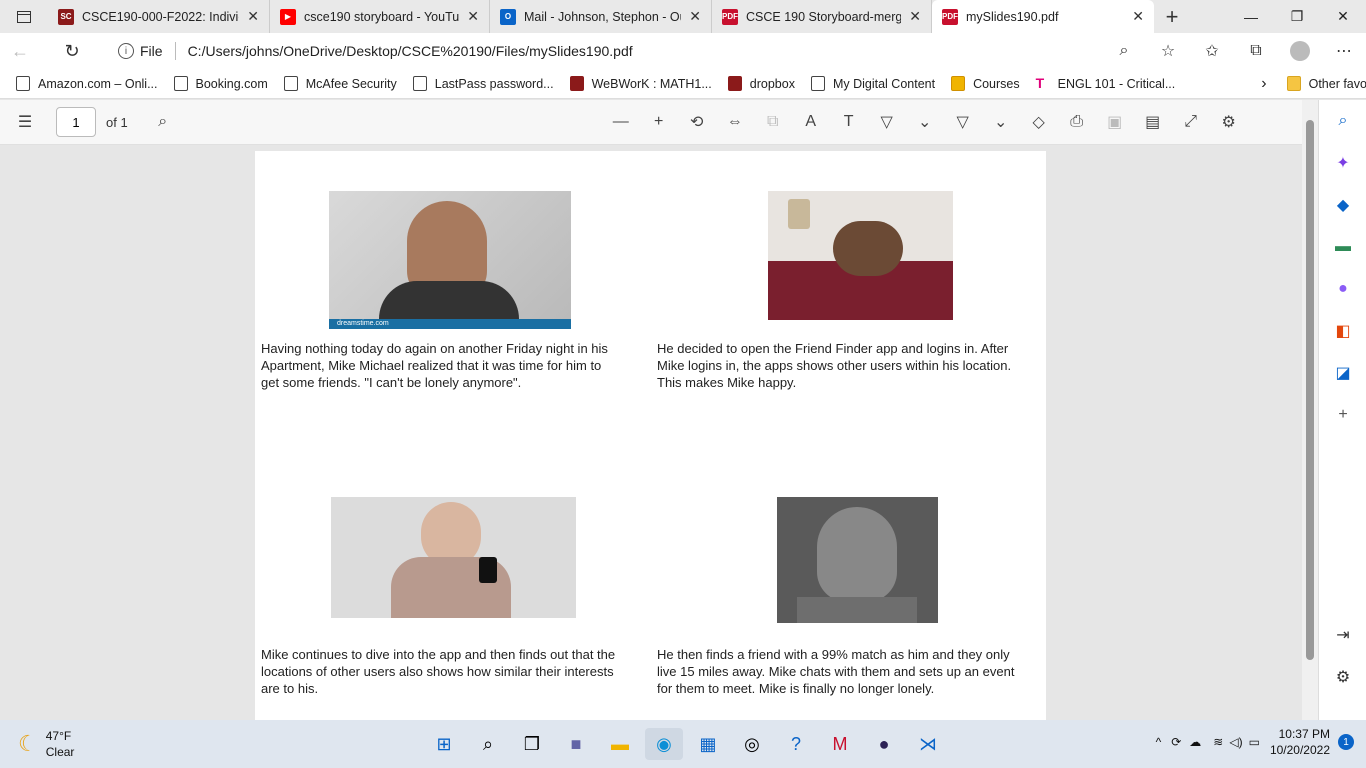 The height and width of the screenshot is (768, 1366). What do you see at coordinates (1212, 51) in the screenshot?
I see `favorites-icon: ✩` at bounding box center [1212, 51].